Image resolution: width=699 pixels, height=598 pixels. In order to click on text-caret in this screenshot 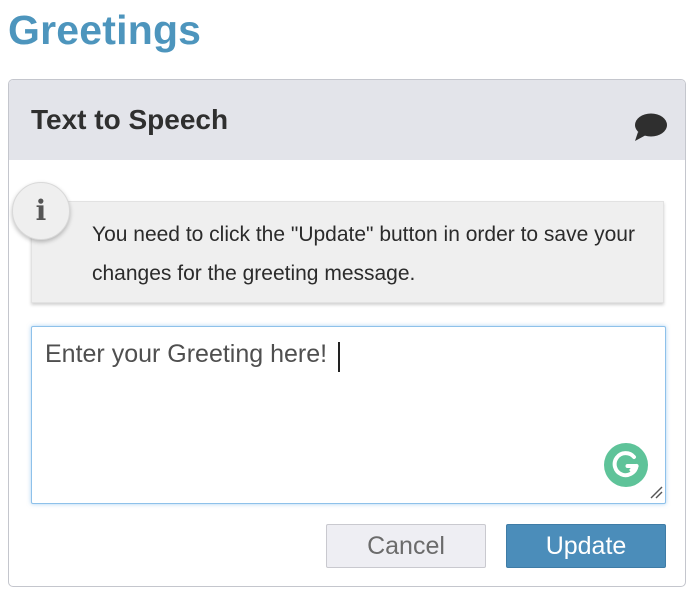, I will do `click(339, 357)`.